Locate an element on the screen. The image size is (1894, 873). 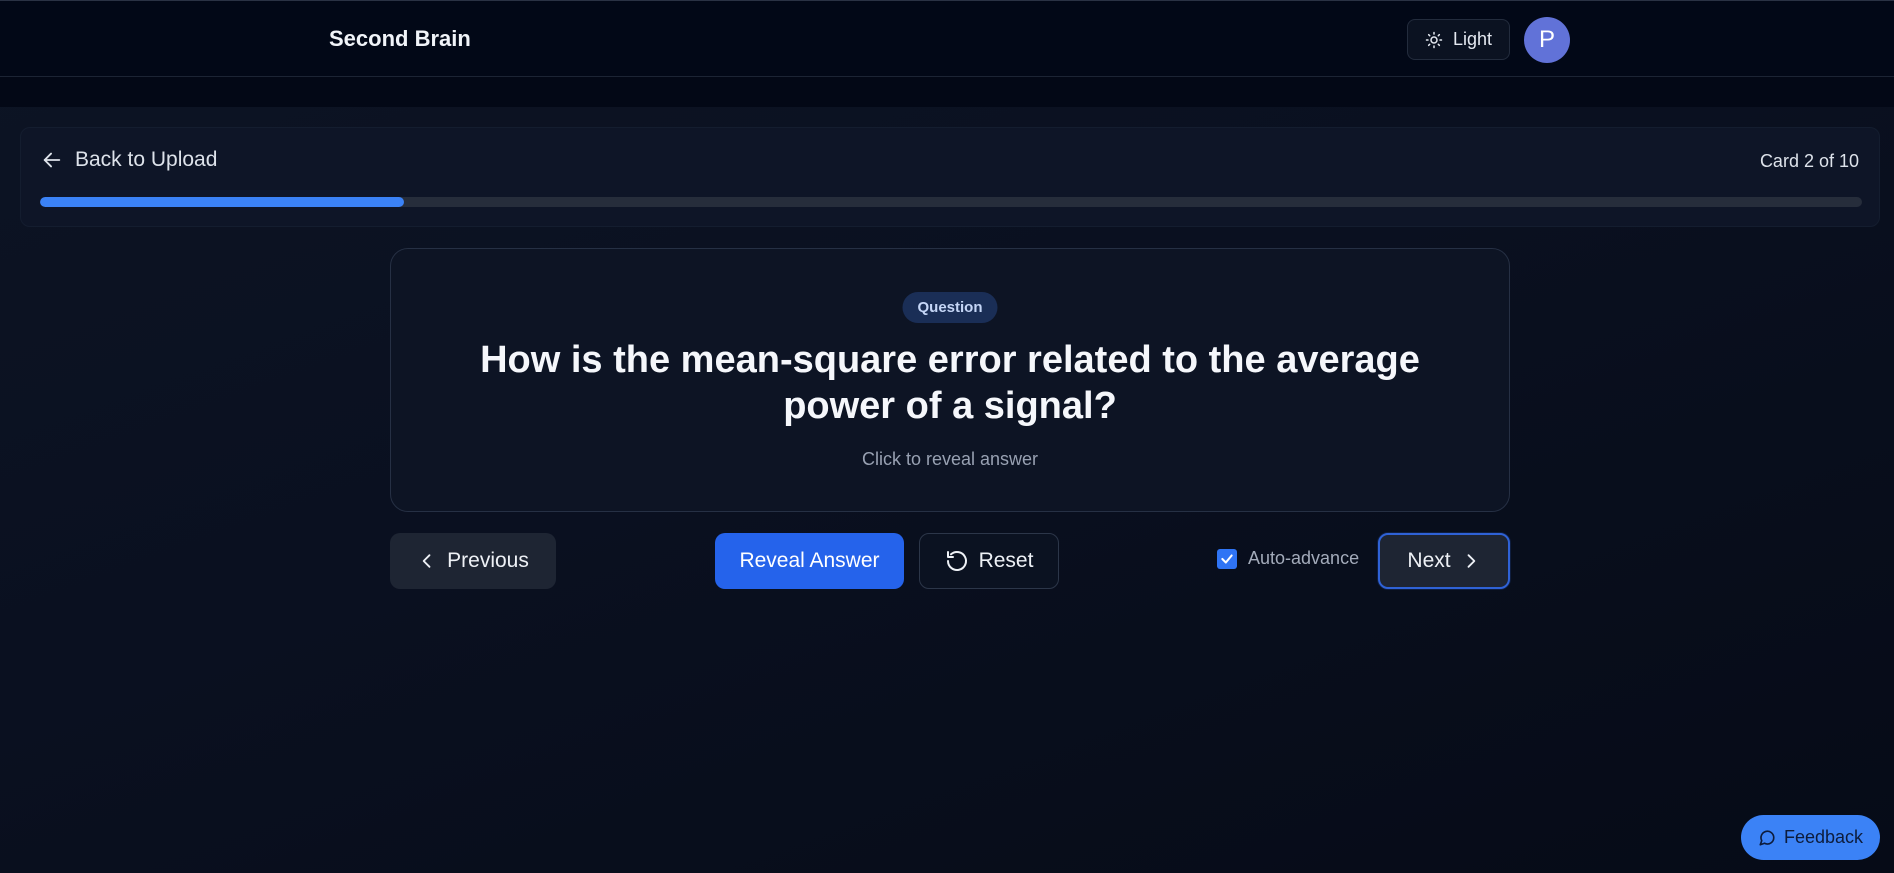
feedback-label: Feedback is located at coordinates (1823, 837).